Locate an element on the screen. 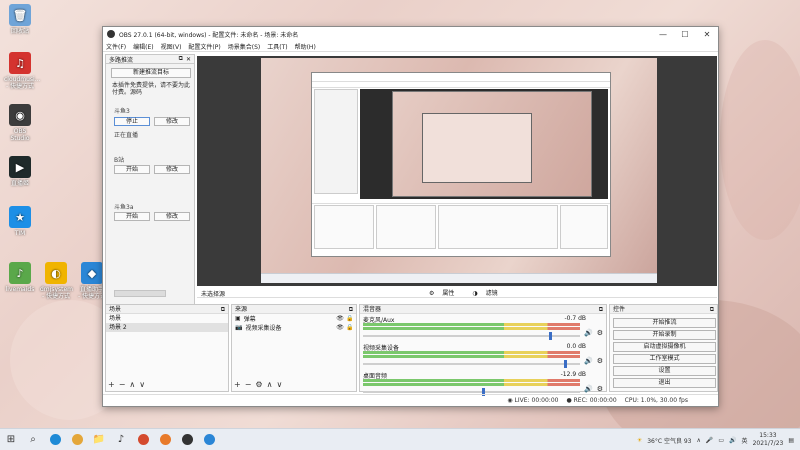 This screenshot has height=450, width=800. properties-button: ⚙ 属性 is located at coordinates (445, 293).